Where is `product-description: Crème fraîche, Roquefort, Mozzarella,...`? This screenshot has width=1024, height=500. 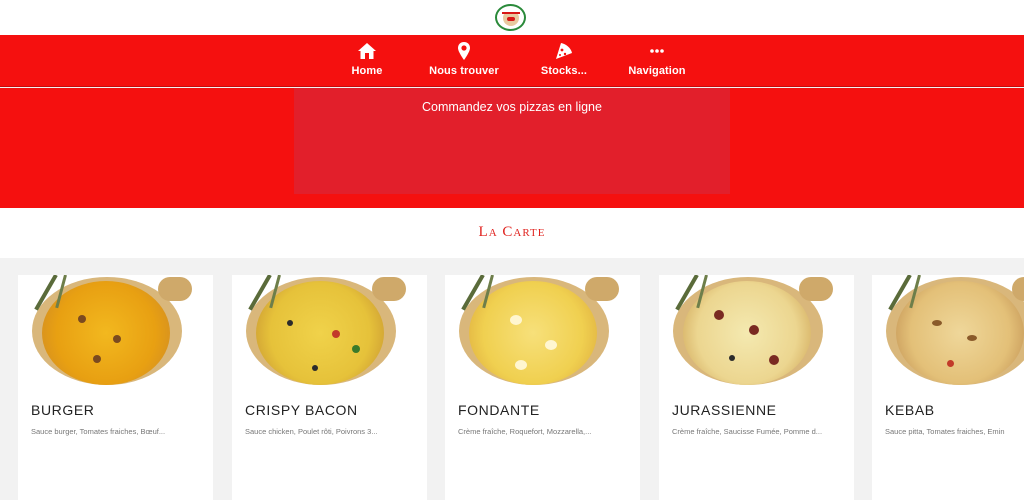 product-description: Crème fraîche, Roquefort, Mozzarella,... is located at coordinates (525, 431).